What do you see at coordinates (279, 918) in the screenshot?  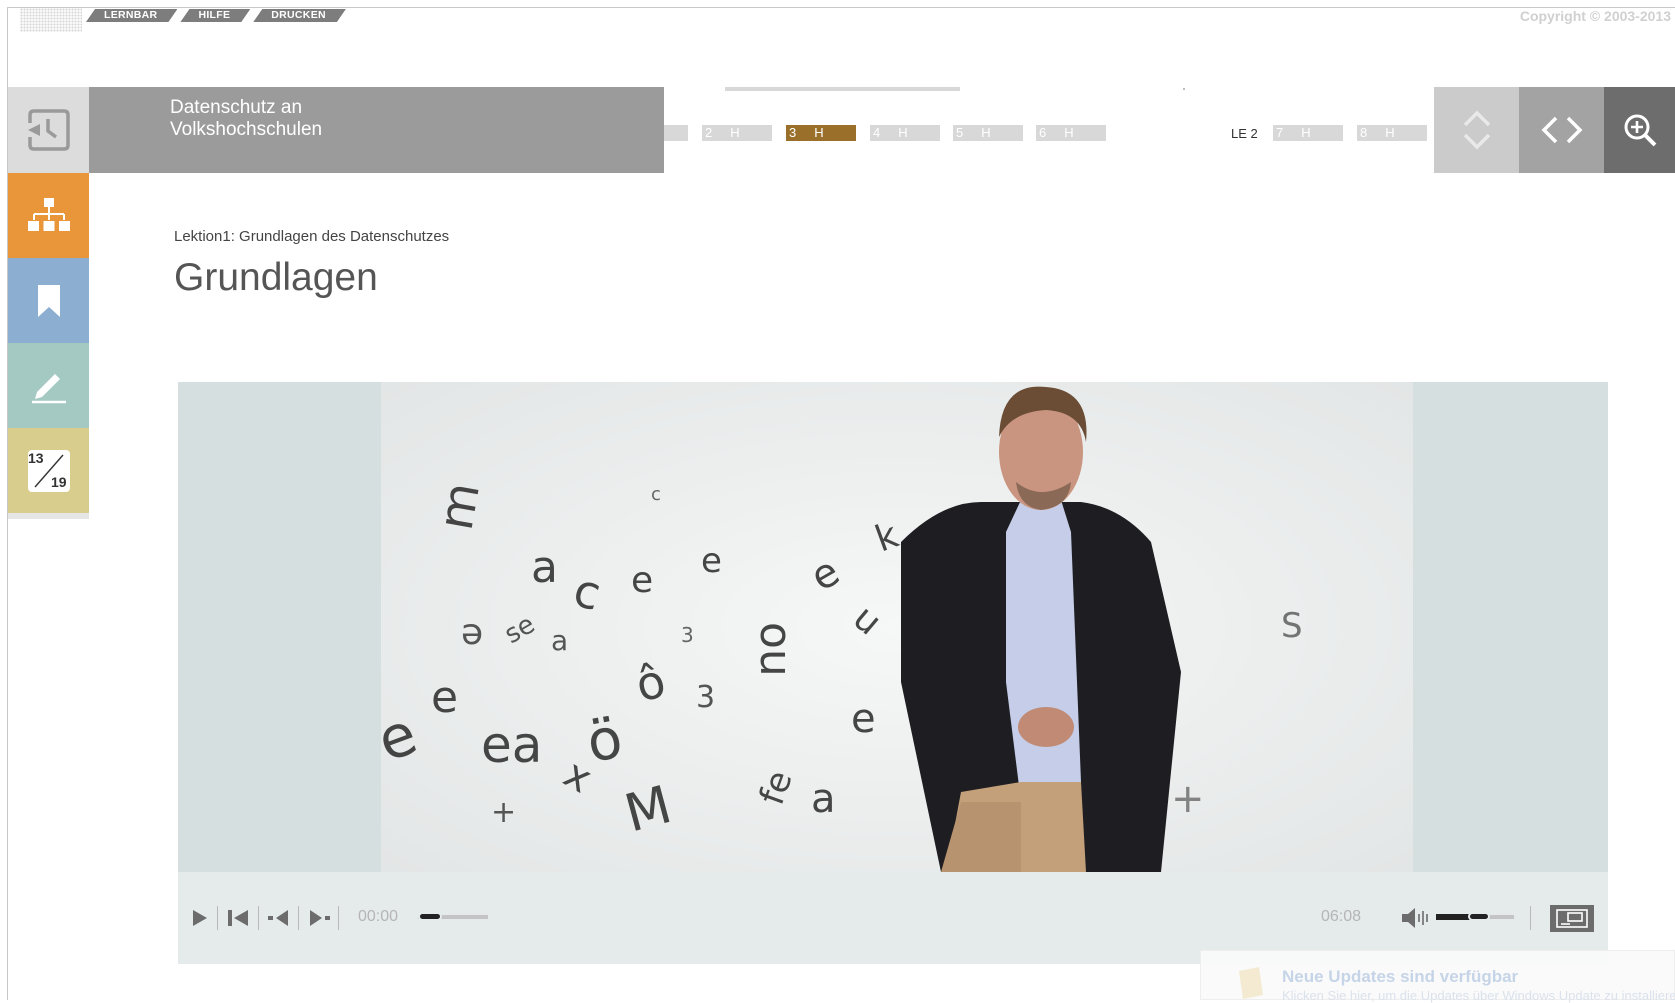 I see `step-back-icon` at bounding box center [279, 918].